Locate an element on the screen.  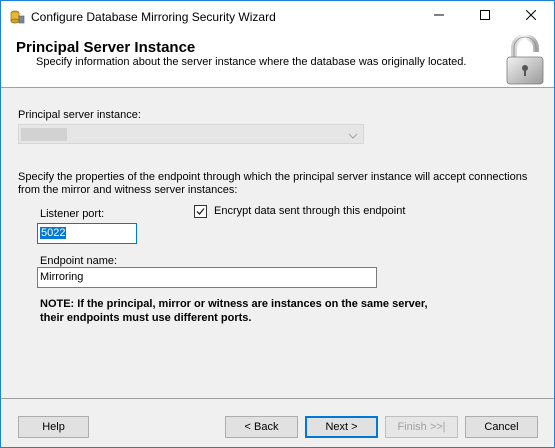
listener-port-input: 5022 is located at coordinates (87, 233).